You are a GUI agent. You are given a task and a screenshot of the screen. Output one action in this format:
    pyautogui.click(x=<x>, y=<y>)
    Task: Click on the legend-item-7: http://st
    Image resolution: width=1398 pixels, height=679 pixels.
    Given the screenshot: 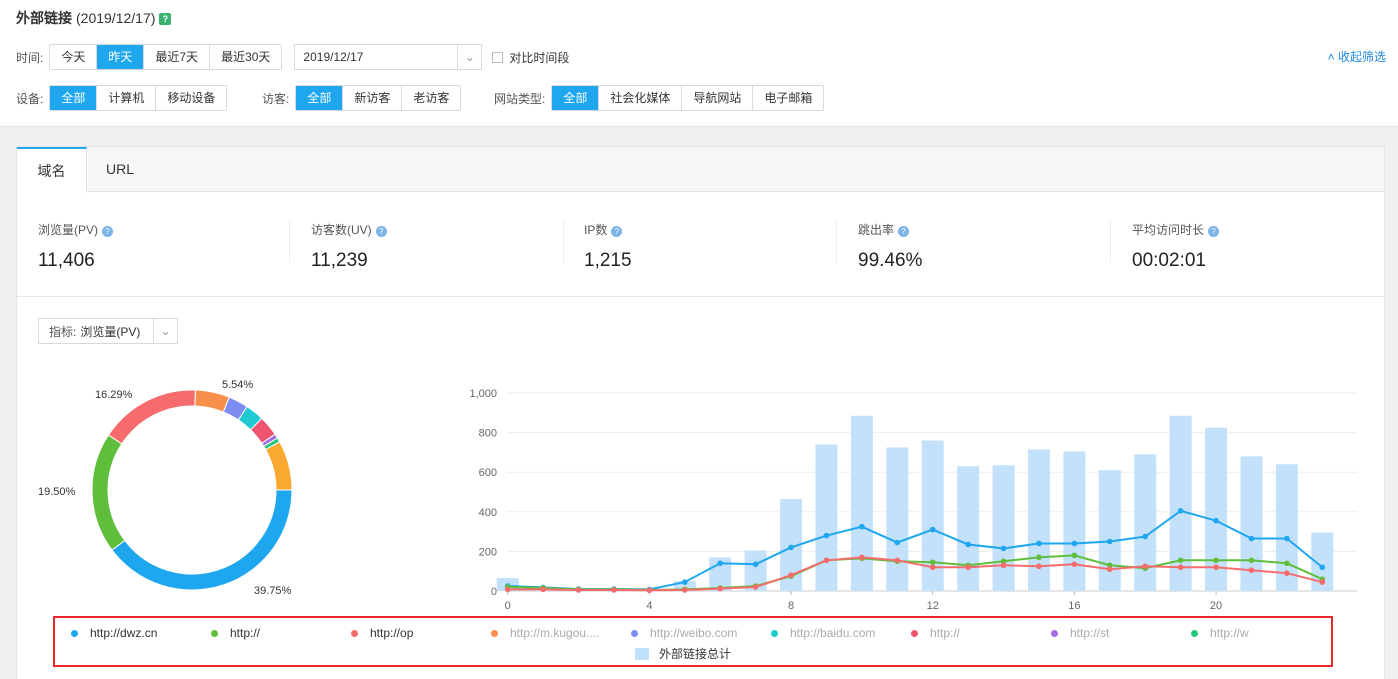 What is the action you would take?
    pyautogui.click(x=1080, y=633)
    